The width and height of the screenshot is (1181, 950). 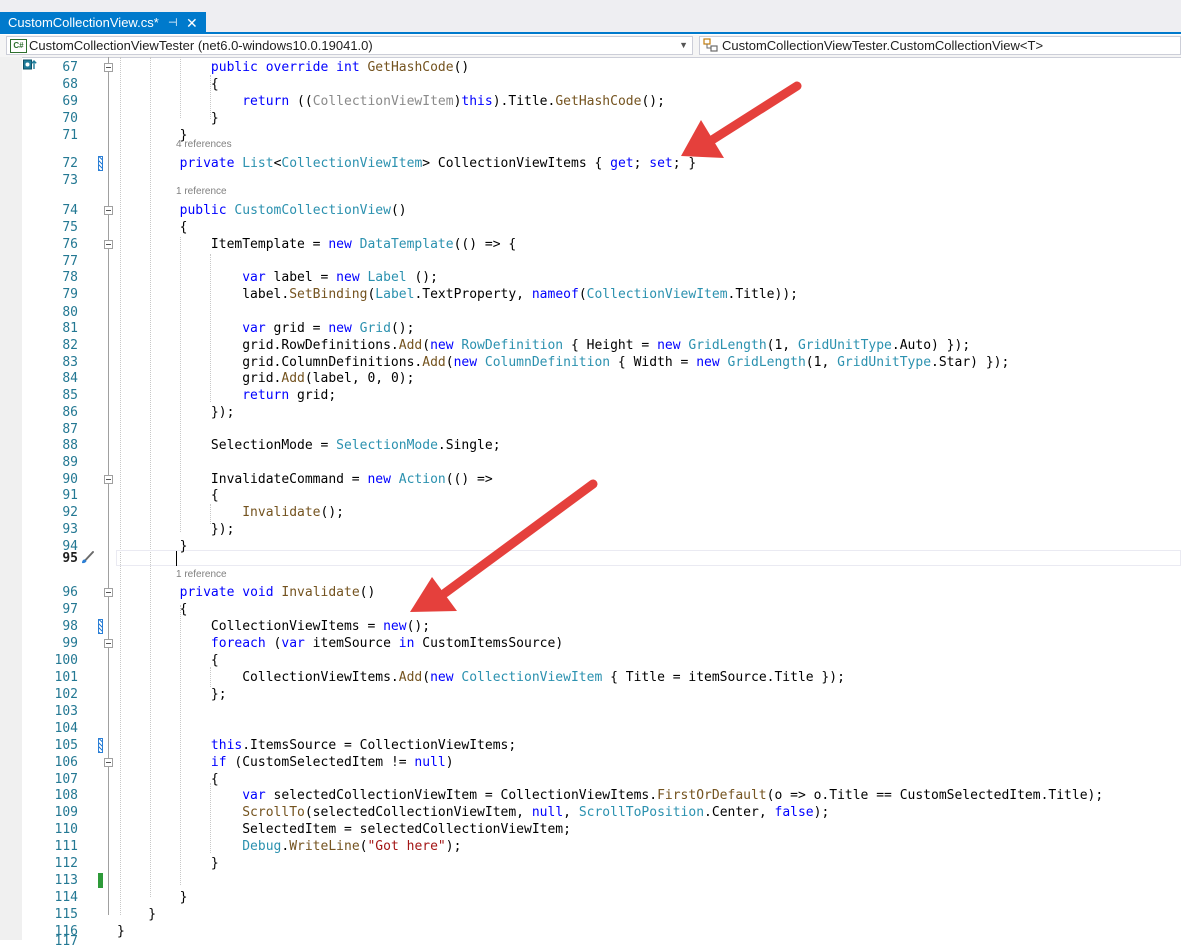 What do you see at coordinates (590, 711) in the screenshot?
I see `code-line: 103` at bounding box center [590, 711].